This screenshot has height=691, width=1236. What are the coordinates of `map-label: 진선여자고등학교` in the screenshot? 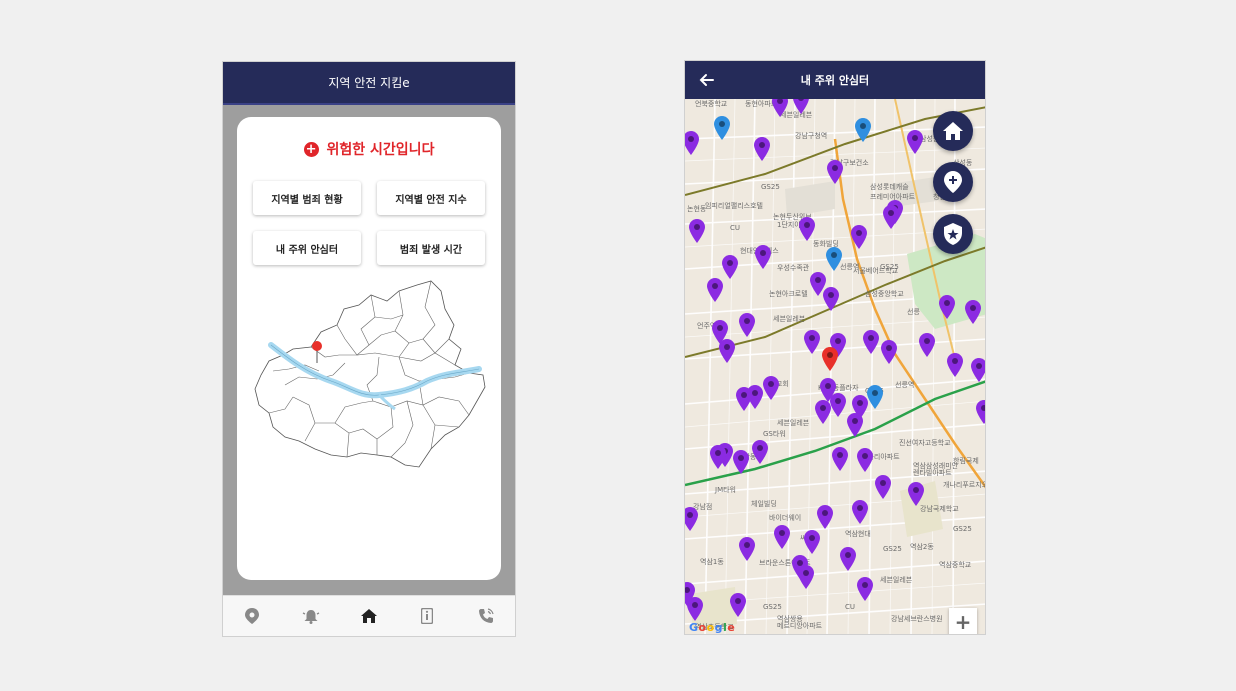 It's located at (925, 442).